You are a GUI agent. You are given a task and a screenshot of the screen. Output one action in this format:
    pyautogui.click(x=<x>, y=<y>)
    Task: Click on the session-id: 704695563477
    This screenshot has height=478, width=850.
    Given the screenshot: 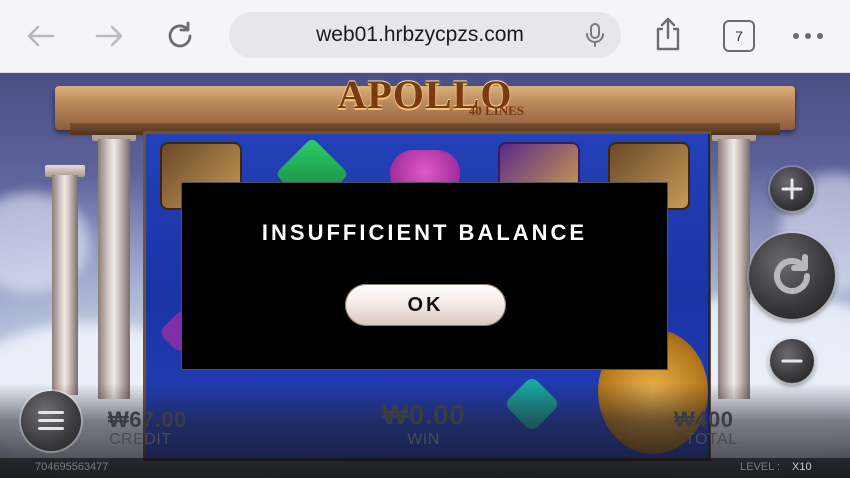 What is the action you would take?
    pyautogui.click(x=72, y=467)
    